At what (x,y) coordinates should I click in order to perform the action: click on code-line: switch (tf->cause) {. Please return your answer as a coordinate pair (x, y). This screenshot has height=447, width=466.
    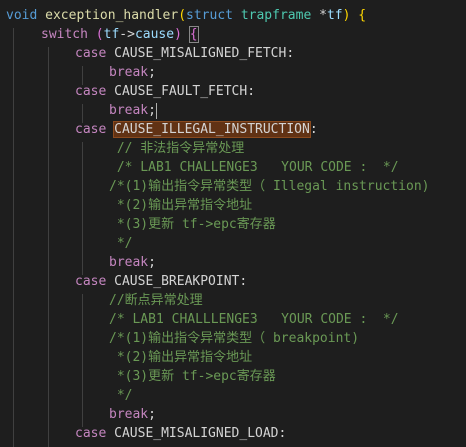
    Looking at the image, I should click on (233, 34).